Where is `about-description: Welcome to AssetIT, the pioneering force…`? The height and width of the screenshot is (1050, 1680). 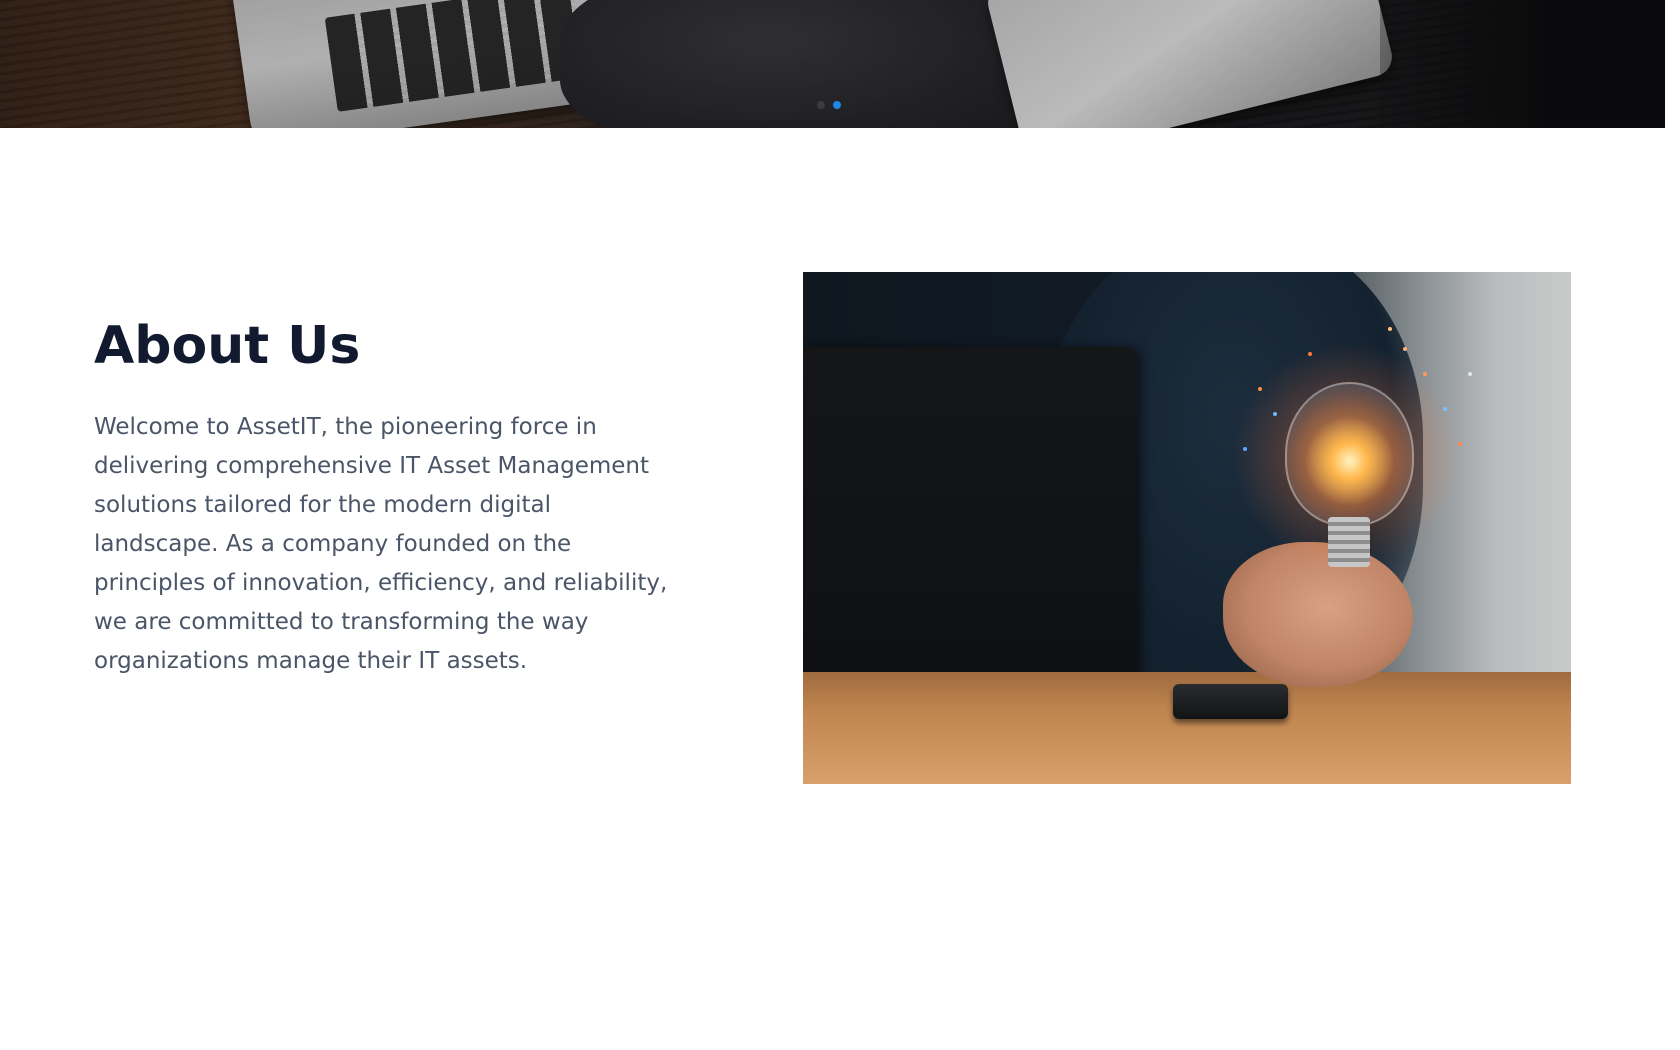
about-description: Welcome to AssetIT, the pioneering force… is located at coordinates (381, 544).